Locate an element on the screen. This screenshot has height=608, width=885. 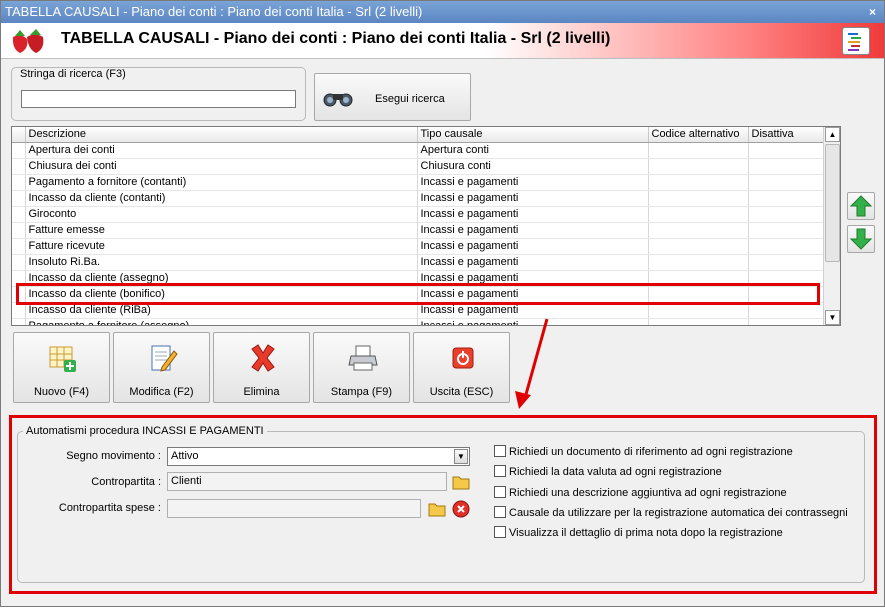
list-icon is located at coordinates (856, 41).